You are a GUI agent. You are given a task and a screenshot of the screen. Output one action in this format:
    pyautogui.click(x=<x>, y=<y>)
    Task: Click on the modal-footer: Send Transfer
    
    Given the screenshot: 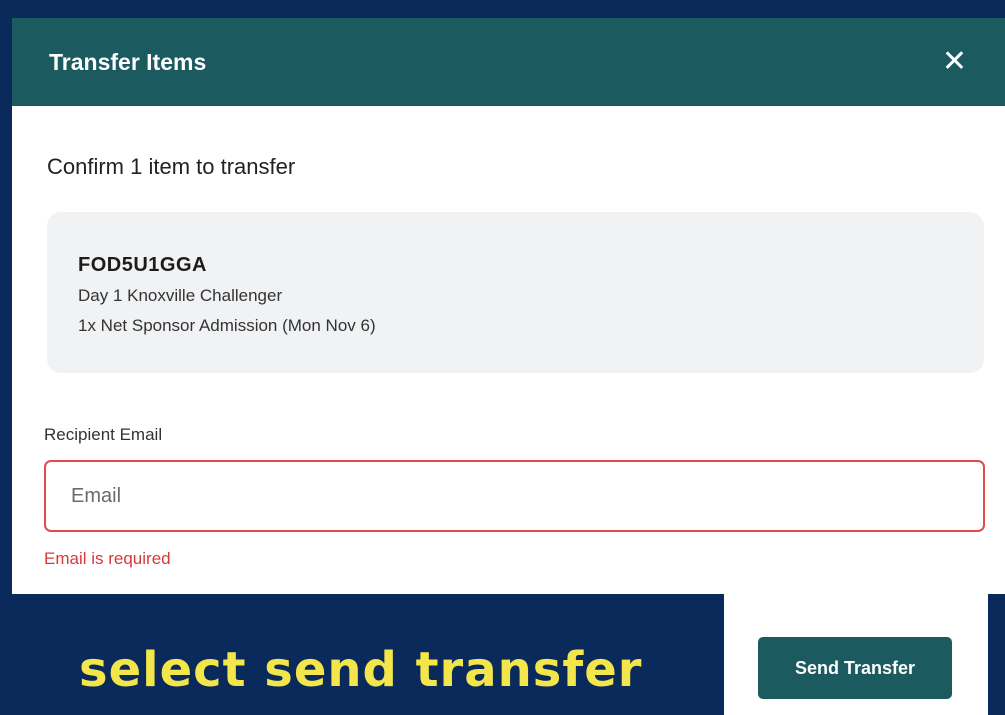 What is the action you would take?
    pyautogui.click(x=856, y=654)
    